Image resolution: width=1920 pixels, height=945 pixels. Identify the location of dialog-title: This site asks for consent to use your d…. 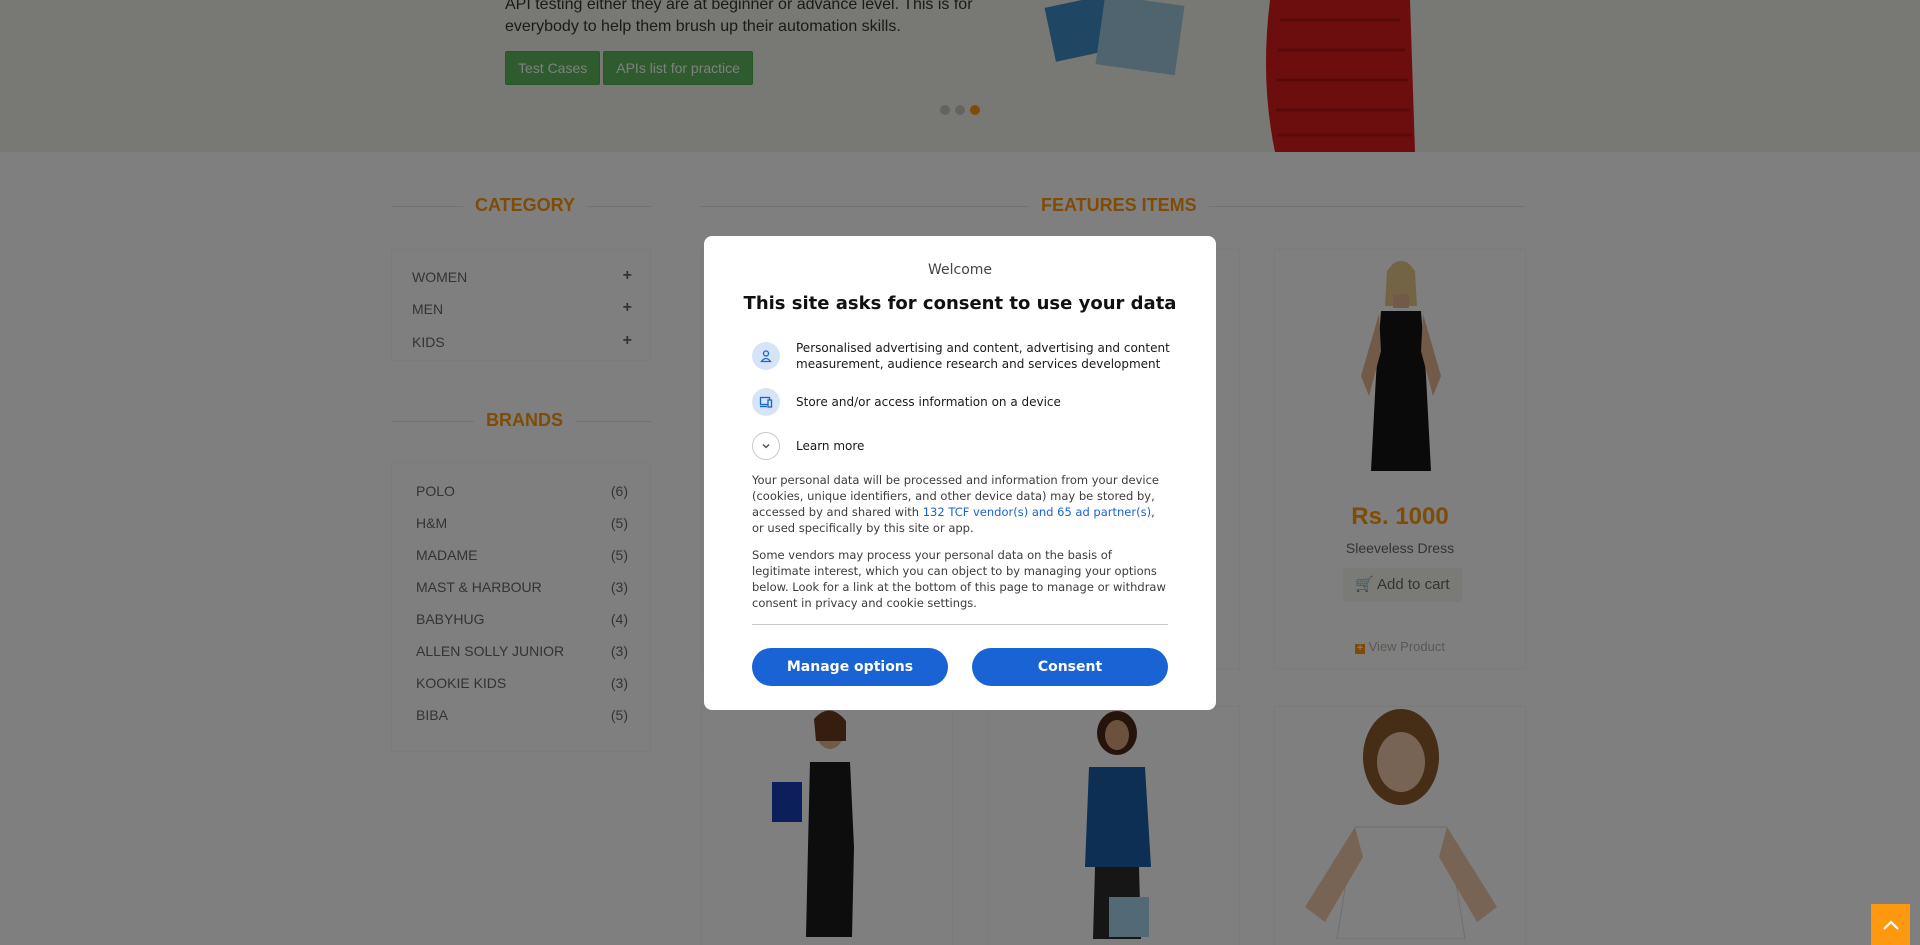
(960, 303).